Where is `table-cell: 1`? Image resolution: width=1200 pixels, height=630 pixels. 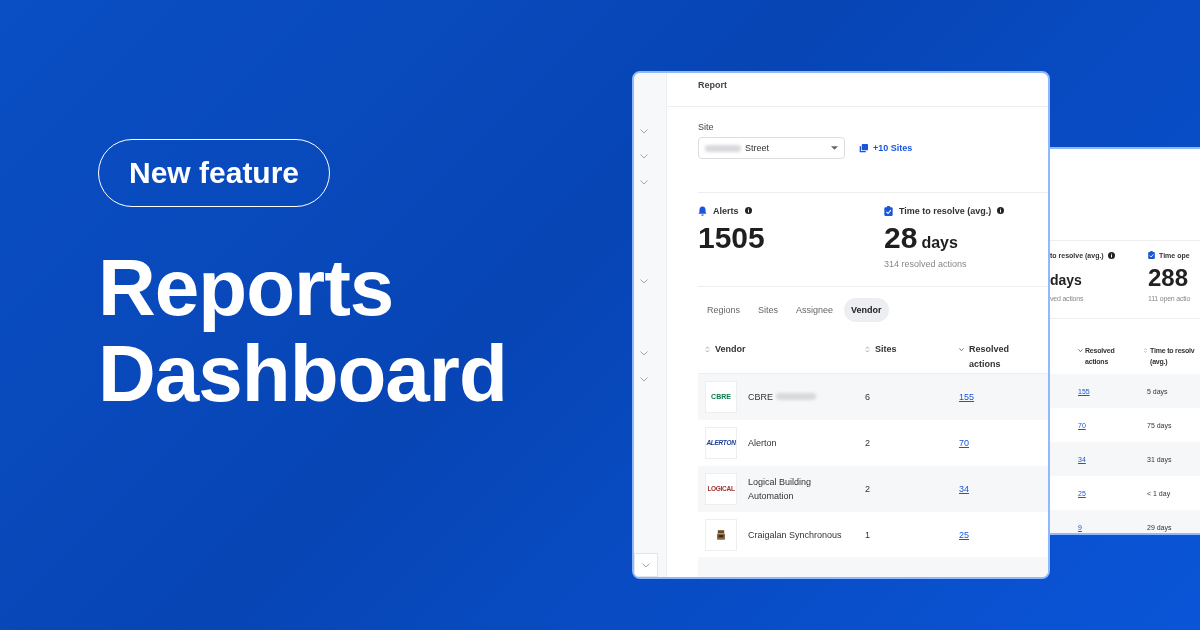 table-cell: 1 is located at coordinates (867, 534).